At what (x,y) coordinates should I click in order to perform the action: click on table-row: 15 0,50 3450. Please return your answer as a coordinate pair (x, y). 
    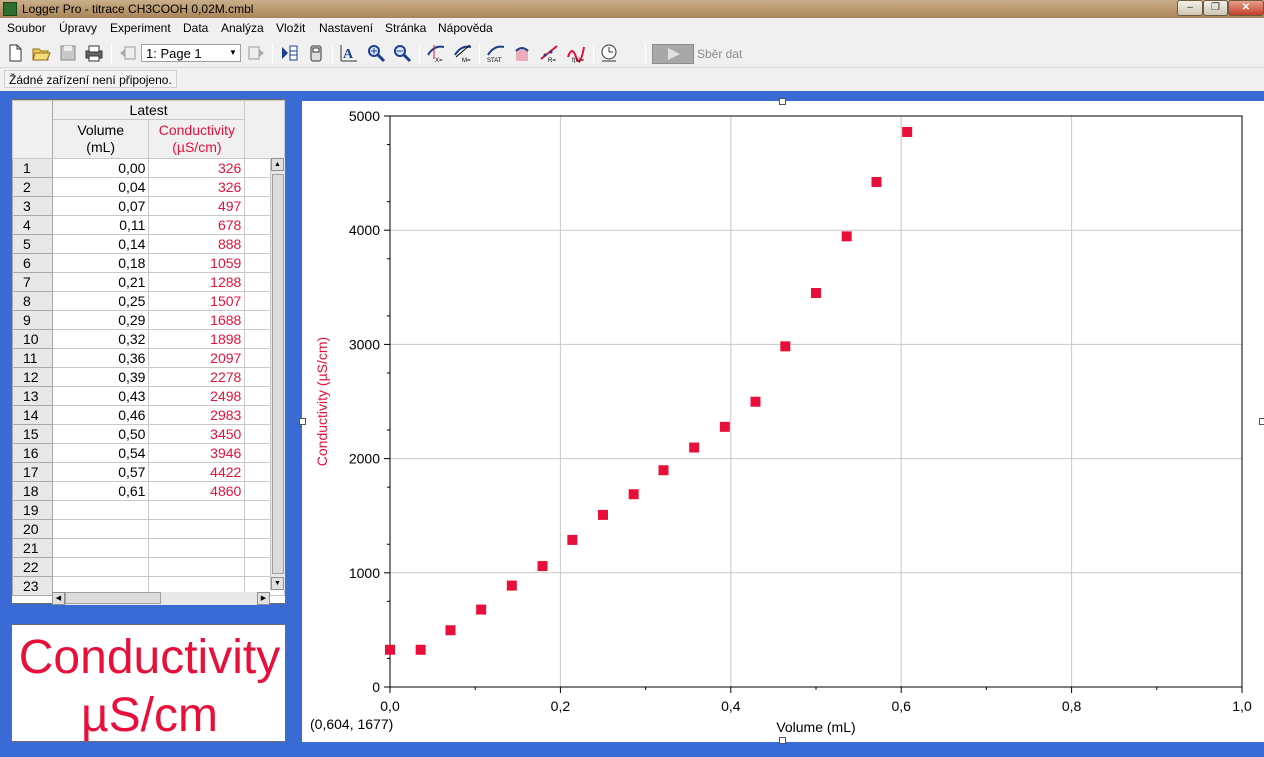
    Looking at the image, I should click on (148, 434).